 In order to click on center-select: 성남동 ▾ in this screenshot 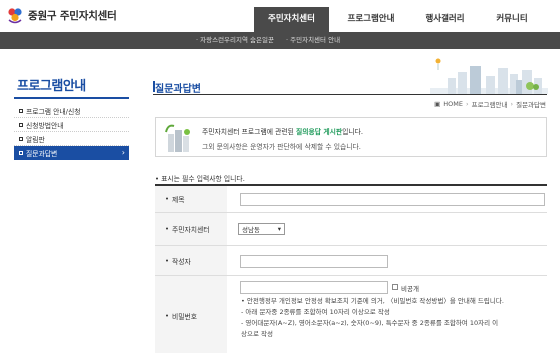, I will do `click(261, 229)`.